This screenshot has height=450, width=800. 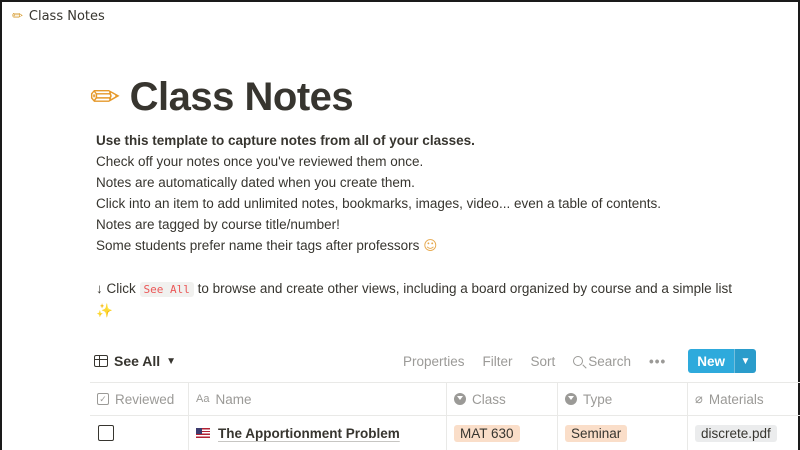 I want to click on search-label: Search, so click(x=610, y=361).